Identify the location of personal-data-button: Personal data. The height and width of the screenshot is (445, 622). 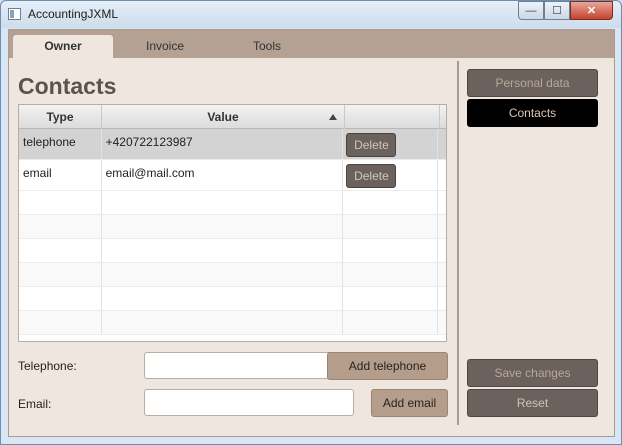
(532, 83).